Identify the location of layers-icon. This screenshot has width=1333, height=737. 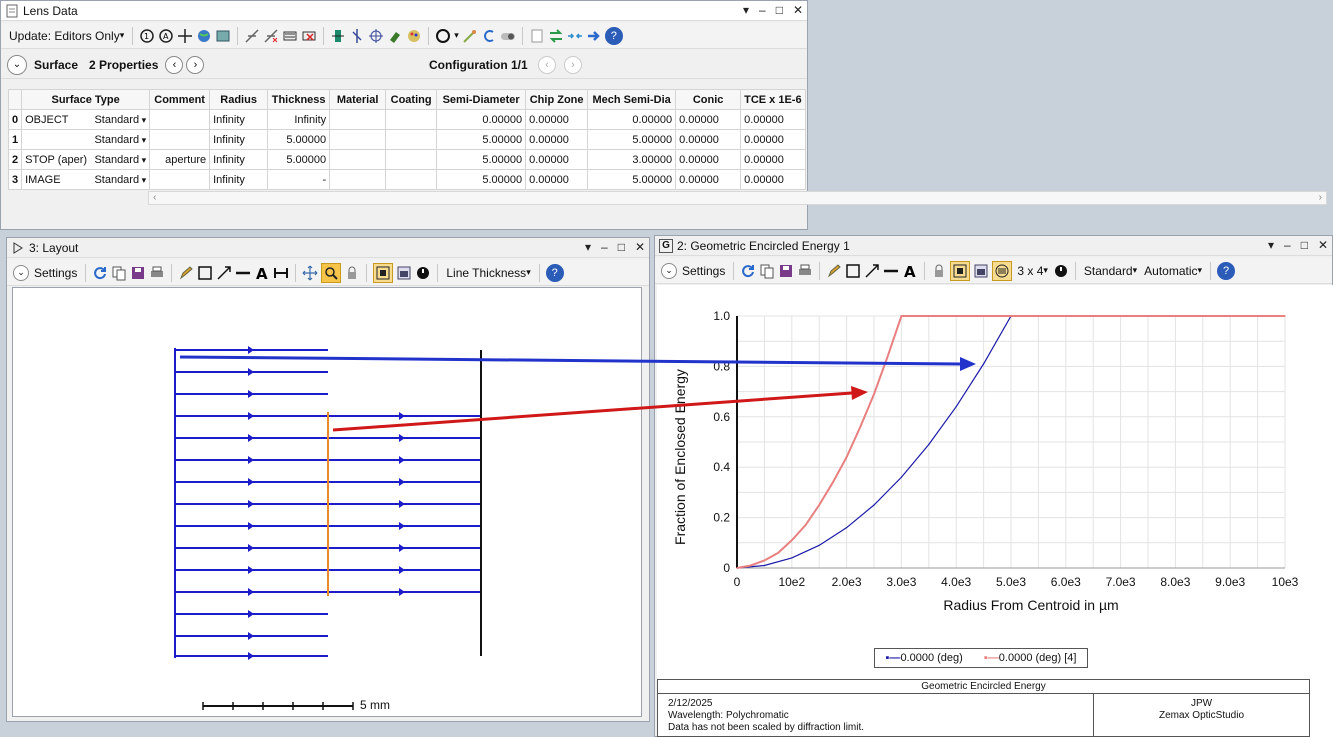
(1002, 270).